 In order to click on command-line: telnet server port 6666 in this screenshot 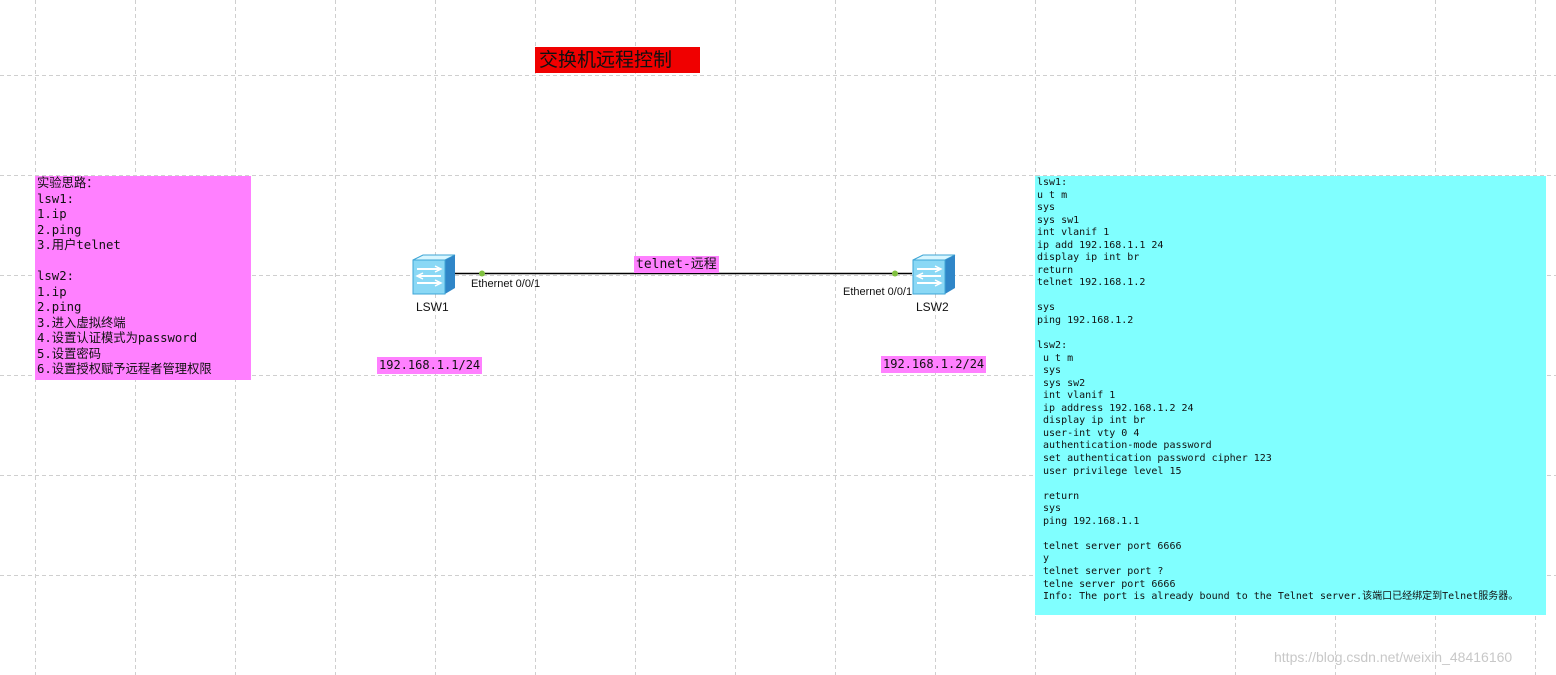, I will do `click(1109, 546)`.